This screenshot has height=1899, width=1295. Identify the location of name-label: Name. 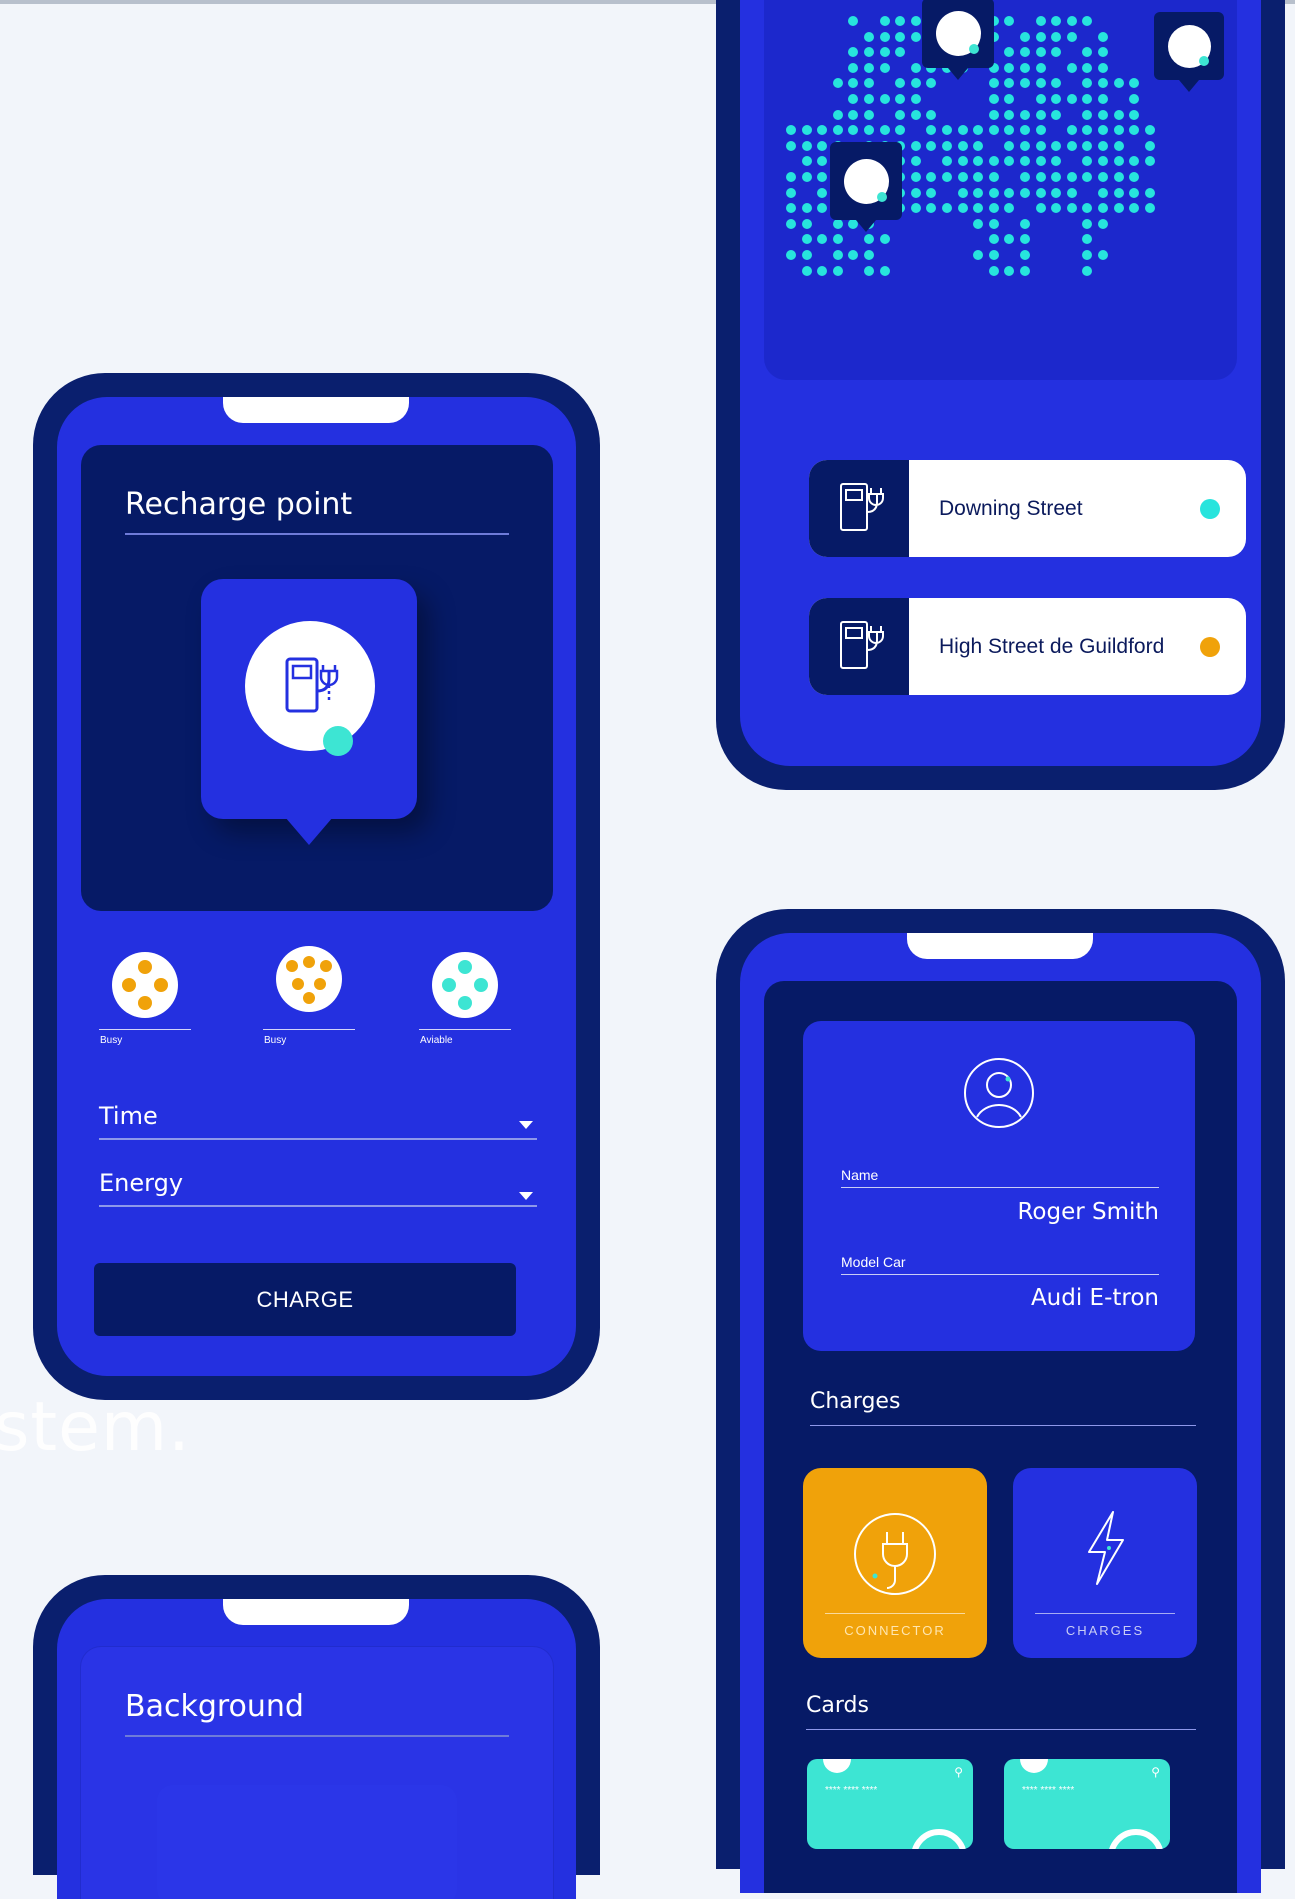
(860, 1175).